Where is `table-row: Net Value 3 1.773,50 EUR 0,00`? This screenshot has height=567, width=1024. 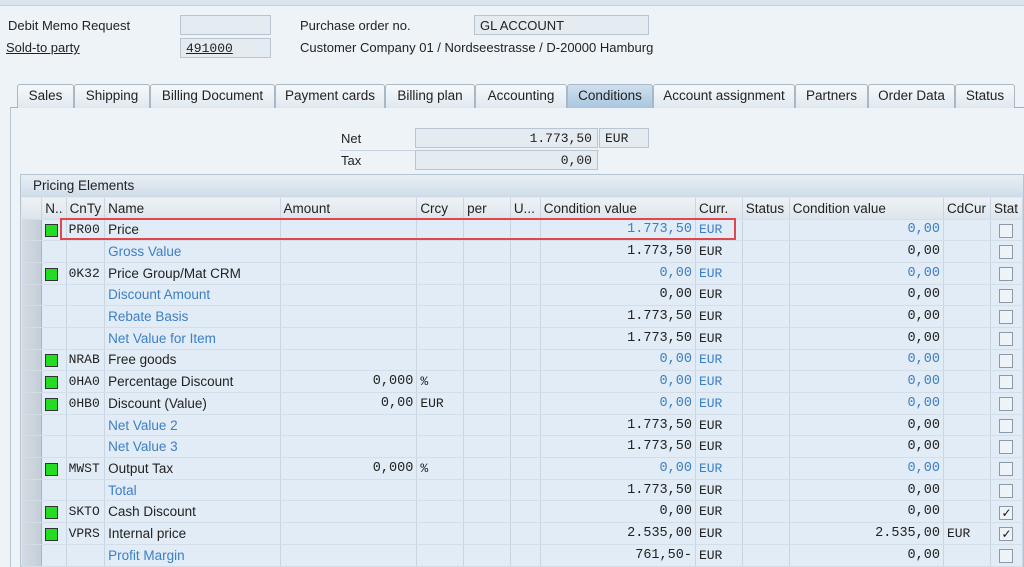 table-row: Net Value 3 1.773,50 EUR 0,00 is located at coordinates (523, 447).